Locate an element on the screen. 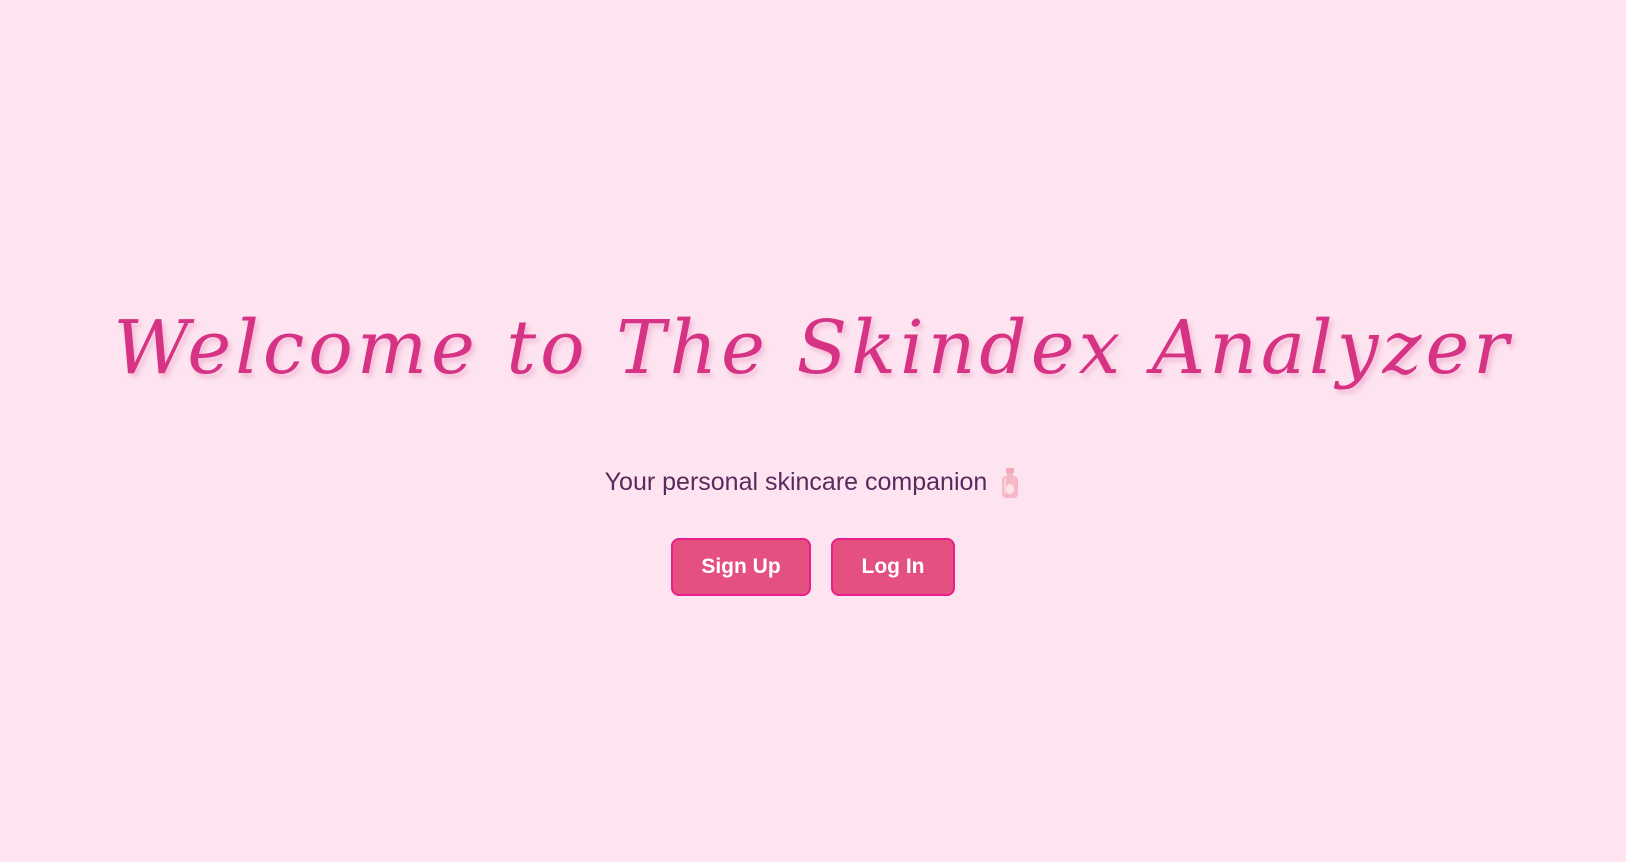 The image size is (1626, 862). subtitle-row: Your personal skincare companion is located at coordinates (813, 482).